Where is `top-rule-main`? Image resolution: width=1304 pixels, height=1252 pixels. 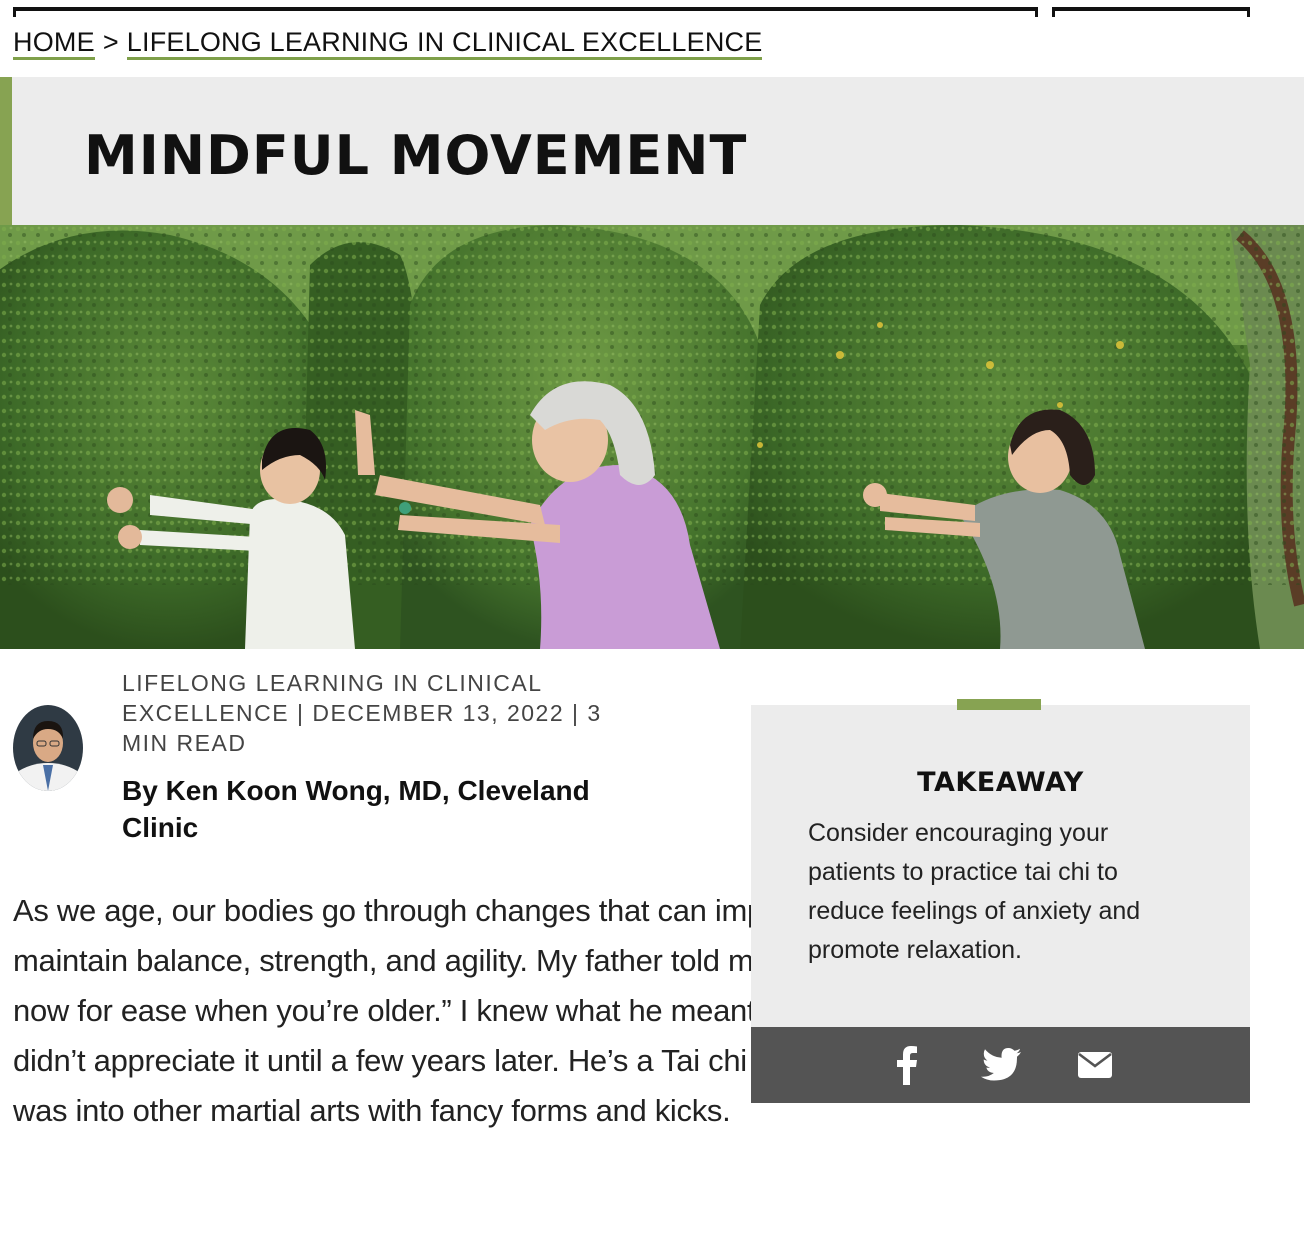
top-rule-main is located at coordinates (525, 12).